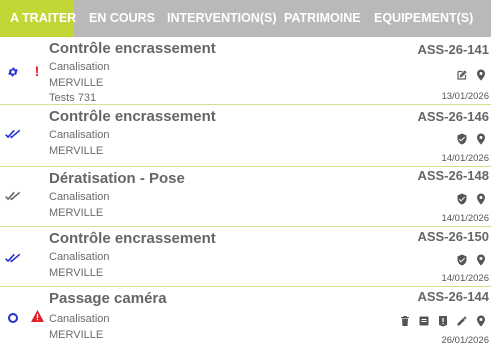 The image size is (491, 347). I want to click on item-date: 26/01/2026, so click(465, 340).